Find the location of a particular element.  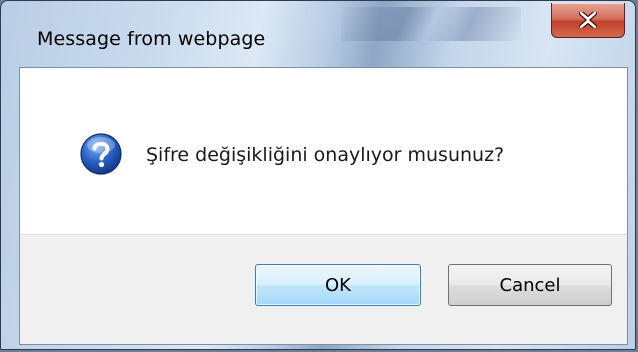

message-text: Şifre değişikliğini onaylıyor musunuz? is located at coordinates (325, 155).